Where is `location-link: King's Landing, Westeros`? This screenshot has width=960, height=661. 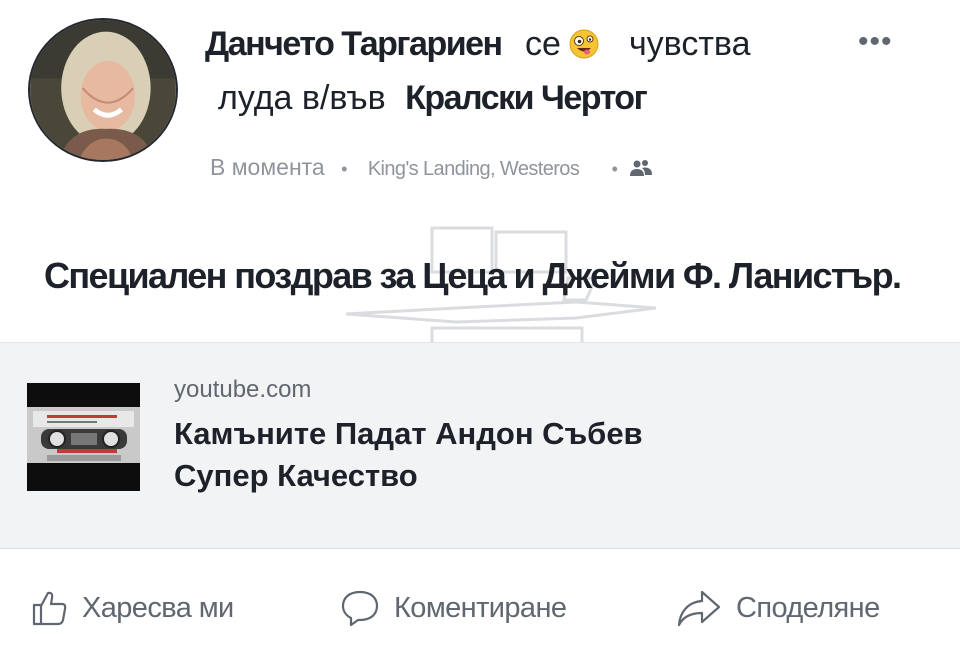 location-link: King's Landing, Westeros is located at coordinates (474, 169).